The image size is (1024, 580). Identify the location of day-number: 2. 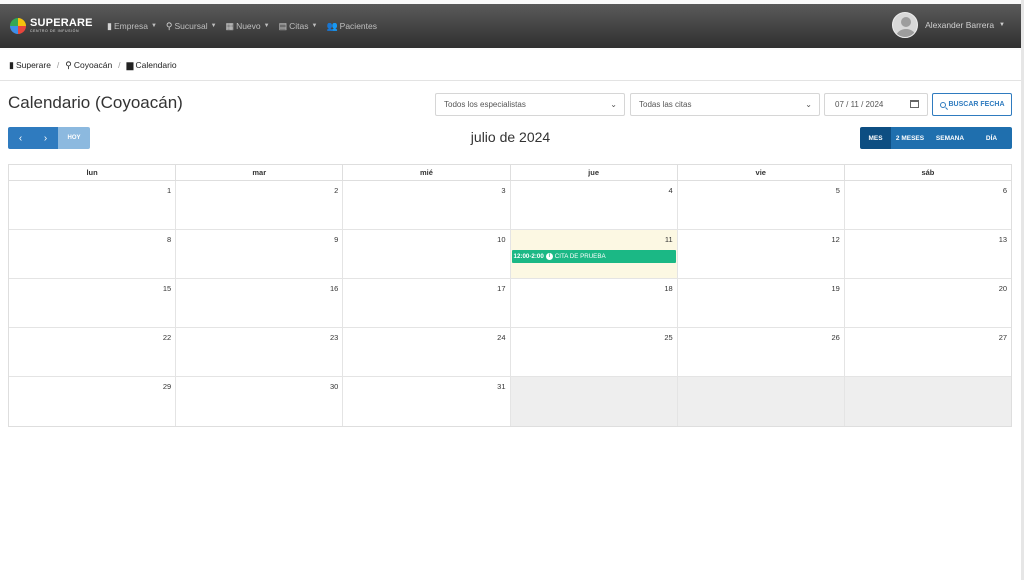
(336, 190).